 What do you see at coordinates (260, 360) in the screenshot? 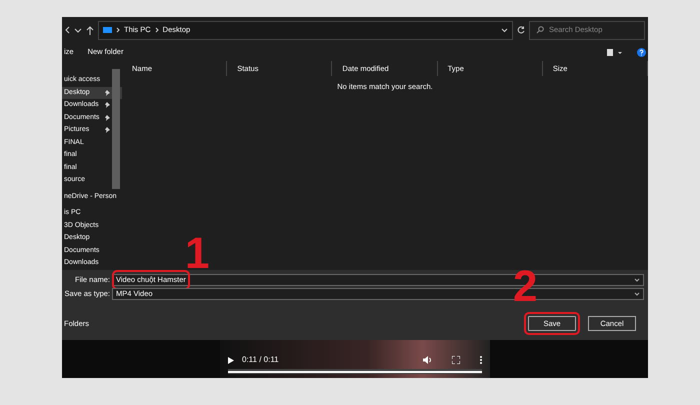
I see `video-time: 0:11 / 0:11` at bounding box center [260, 360].